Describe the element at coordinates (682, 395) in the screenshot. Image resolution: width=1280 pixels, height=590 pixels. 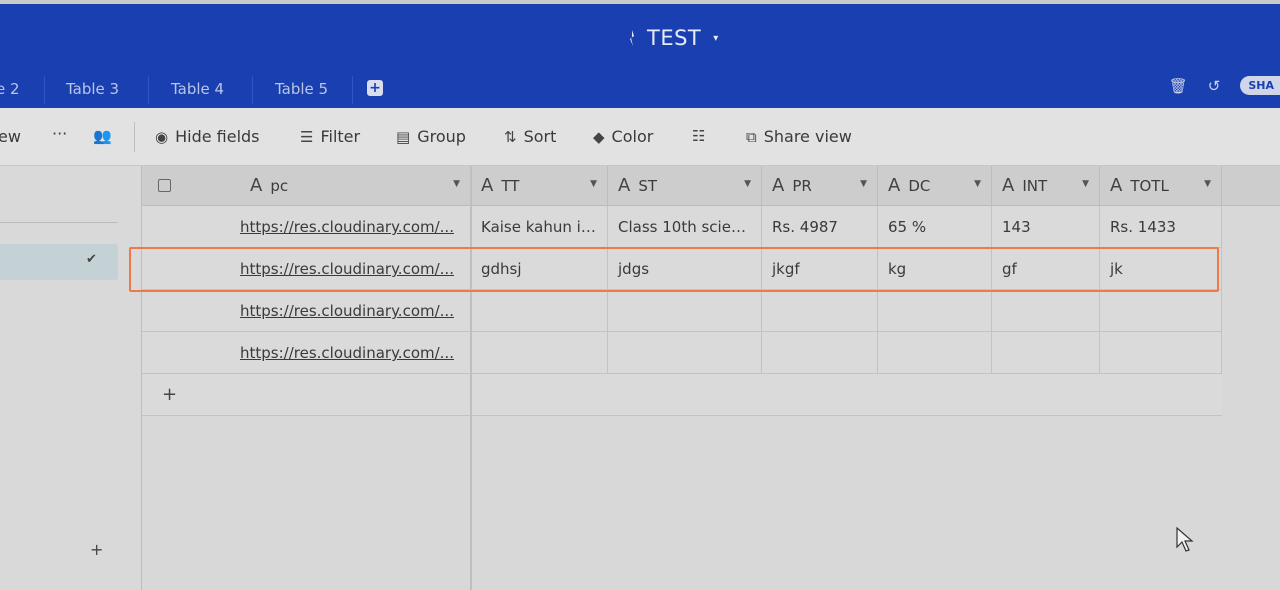
I see `add-record-row: +` at that location.